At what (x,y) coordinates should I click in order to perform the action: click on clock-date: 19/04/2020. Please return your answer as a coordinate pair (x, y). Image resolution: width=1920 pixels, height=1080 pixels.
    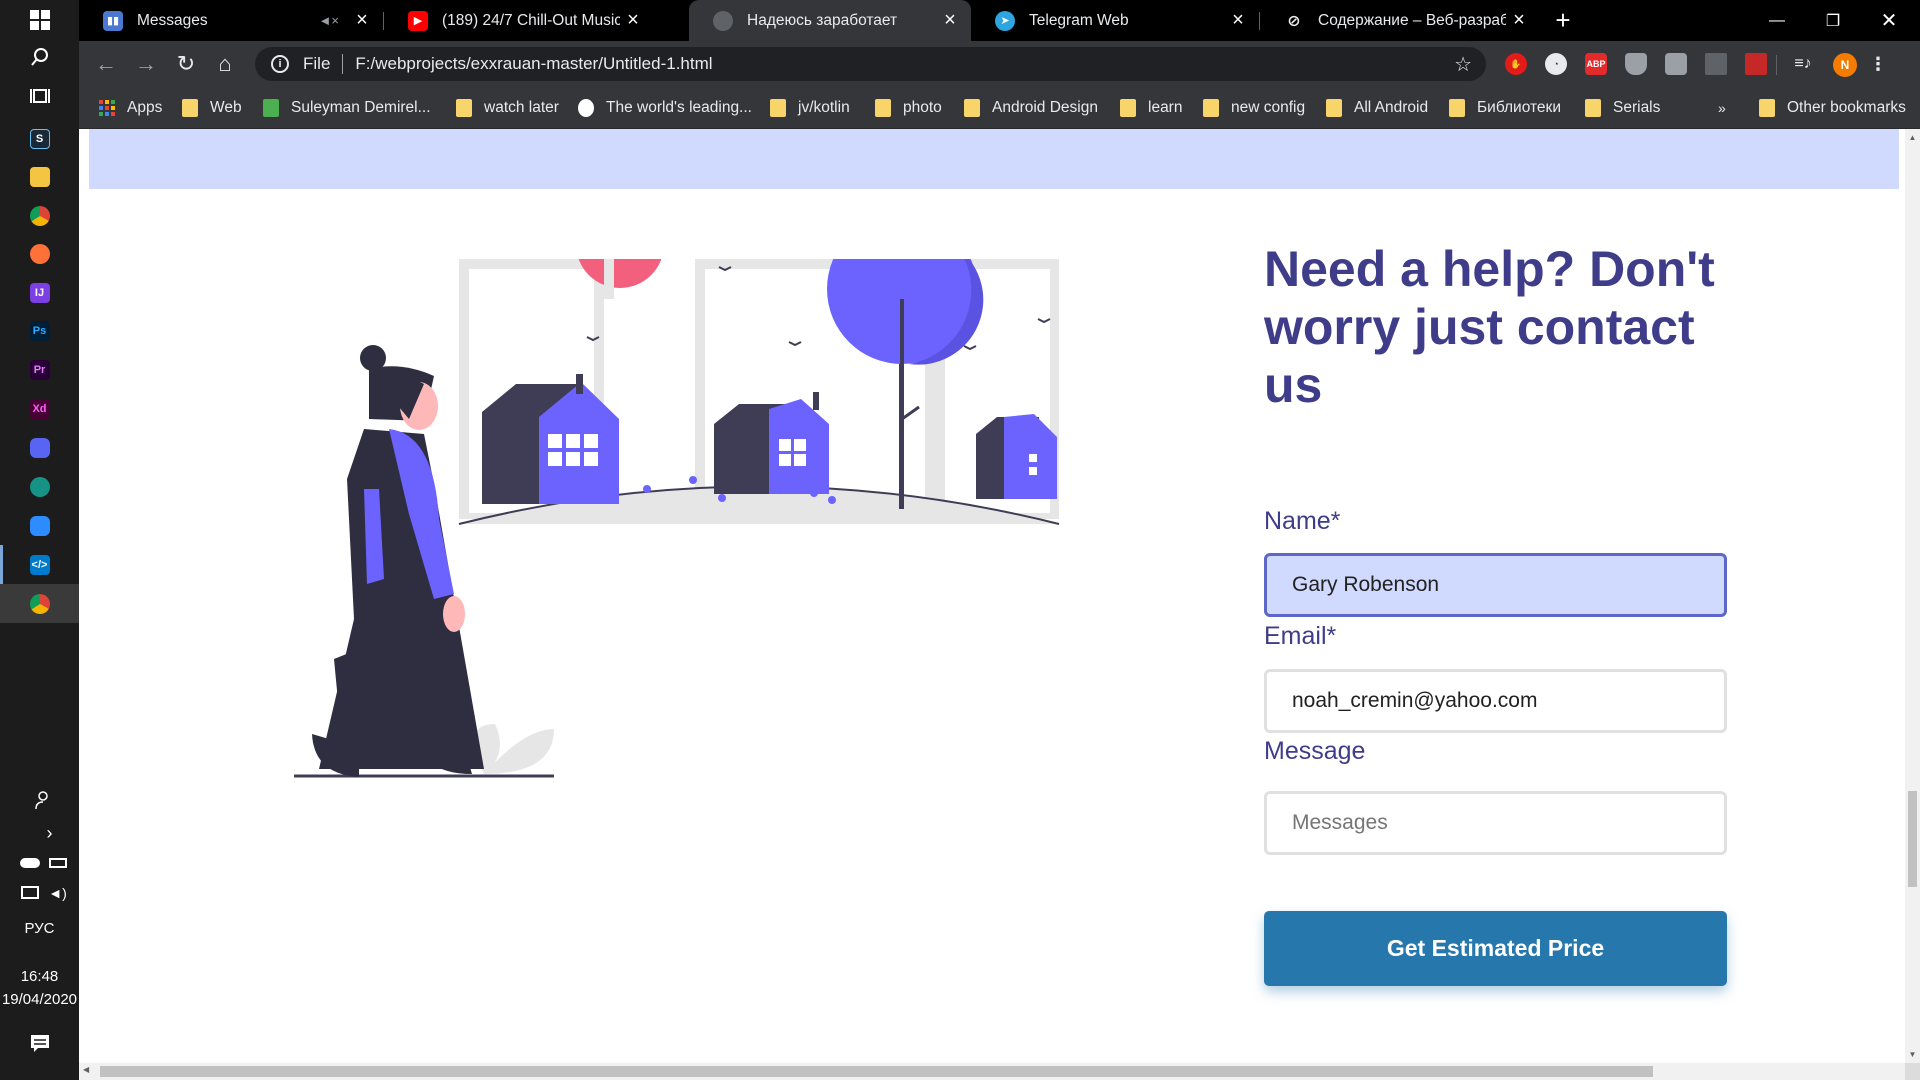
    Looking at the image, I should click on (39, 999).